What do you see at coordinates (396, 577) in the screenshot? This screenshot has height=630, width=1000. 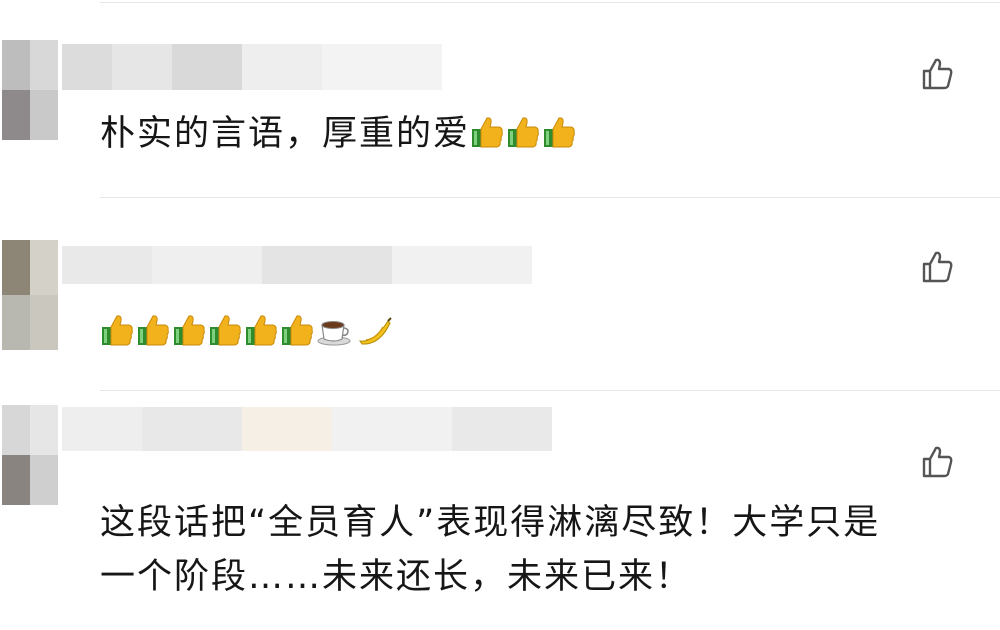 I see `comment-text-line-2: 一个阶段……未来还长，未来已来！` at bounding box center [396, 577].